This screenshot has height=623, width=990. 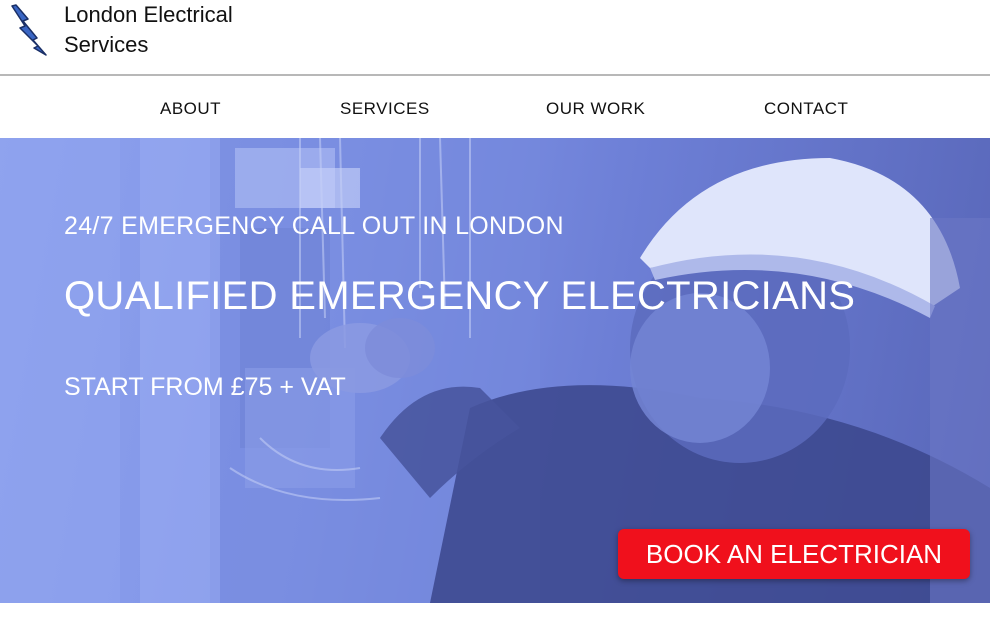 I want to click on book-electrician-button: BOOK AN ELECTRICIAN, so click(x=794, y=554).